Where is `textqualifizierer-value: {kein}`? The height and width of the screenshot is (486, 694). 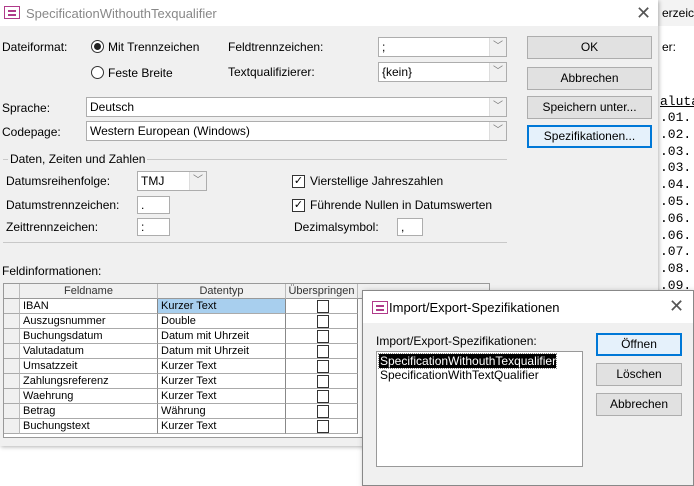
textqualifizierer-value: {kein} is located at coordinates (397, 72).